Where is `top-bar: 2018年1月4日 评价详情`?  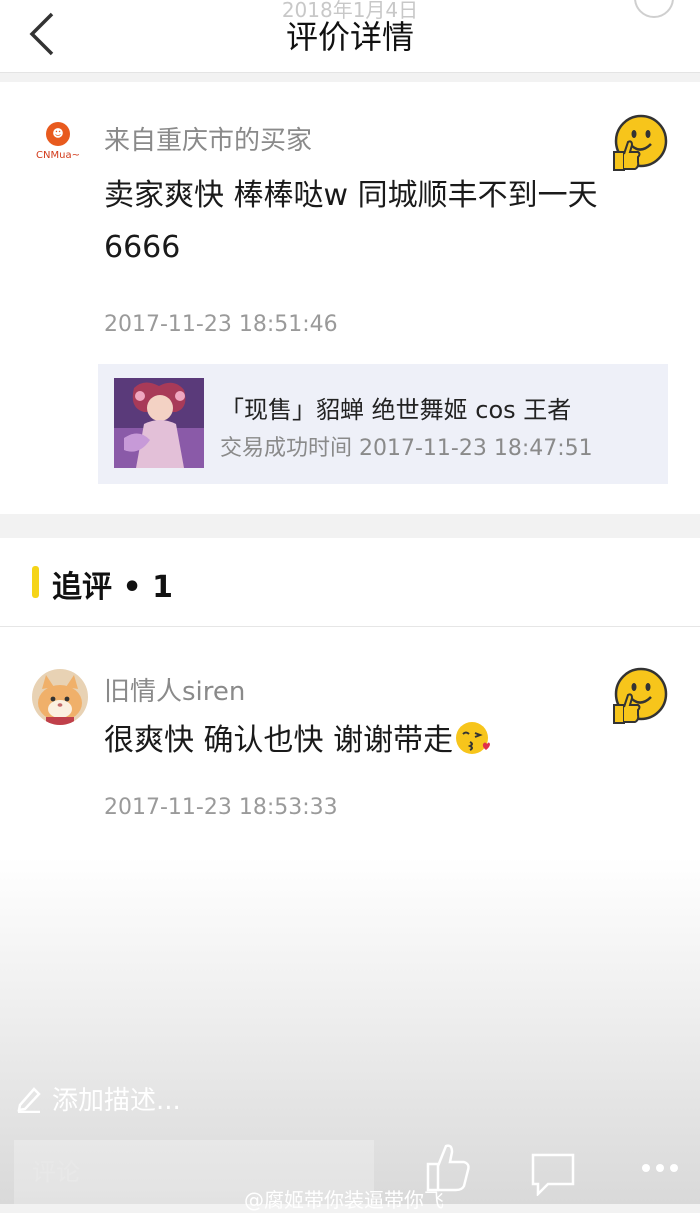
top-bar: 2018年1月4日 评价详情 is located at coordinates (350, 36).